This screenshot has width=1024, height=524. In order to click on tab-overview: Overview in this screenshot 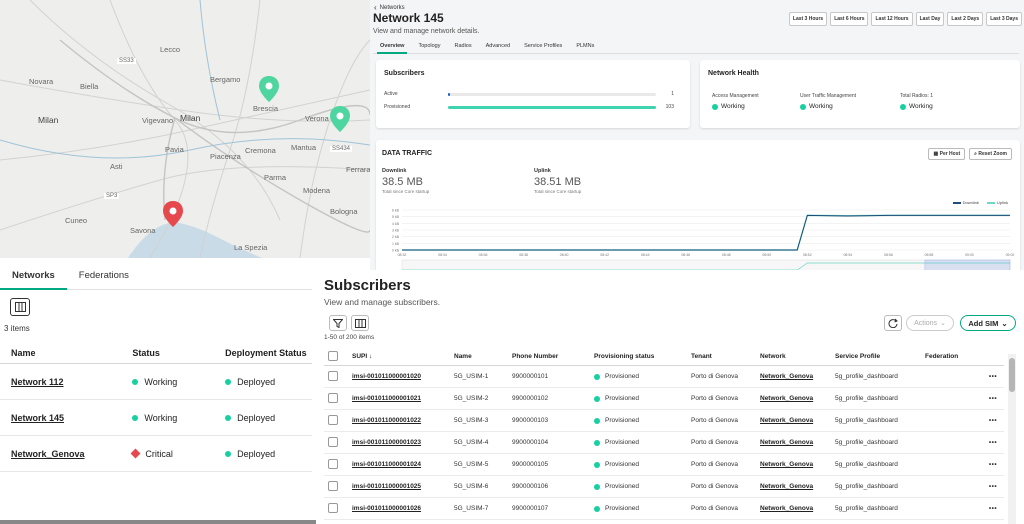, I will do `click(392, 47)`.